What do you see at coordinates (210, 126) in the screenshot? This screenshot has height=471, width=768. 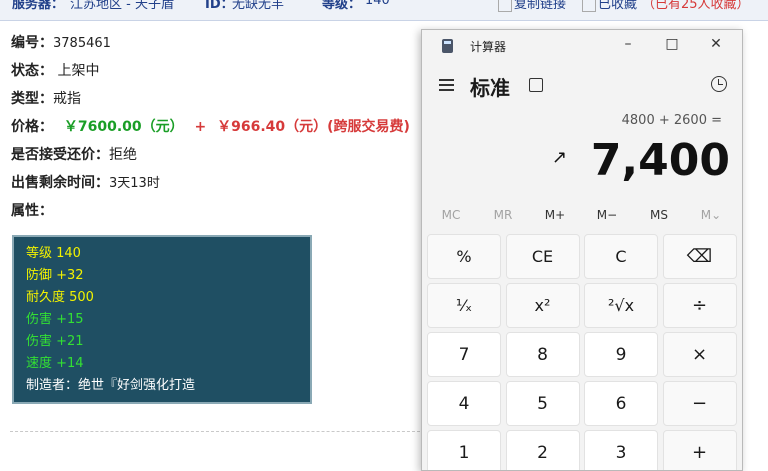 I see `price-row: 价格： ￥7600.00（元） + ￥966.40（元）(跨服交易费)` at bounding box center [210, 126].